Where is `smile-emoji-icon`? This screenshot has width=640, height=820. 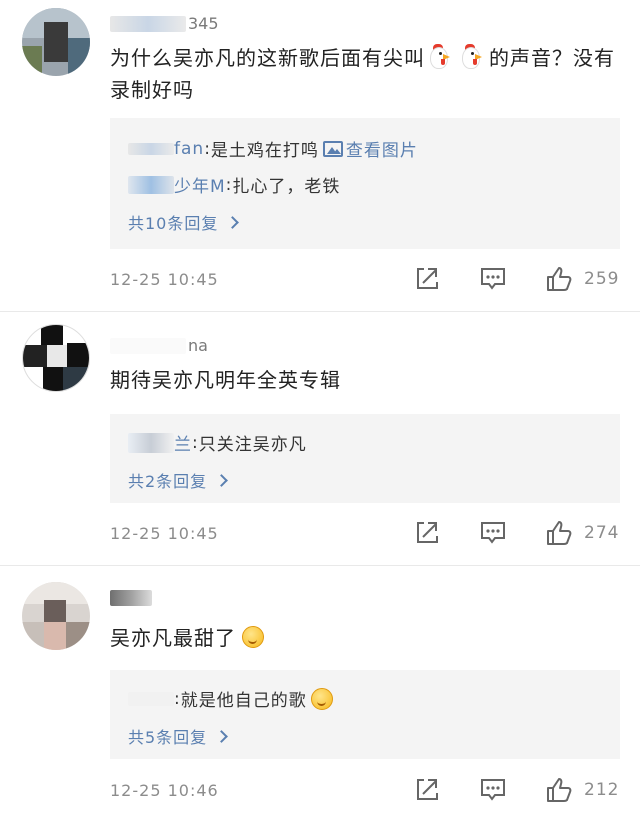
smile-emoji-icon is located at coordinates (253, 637).